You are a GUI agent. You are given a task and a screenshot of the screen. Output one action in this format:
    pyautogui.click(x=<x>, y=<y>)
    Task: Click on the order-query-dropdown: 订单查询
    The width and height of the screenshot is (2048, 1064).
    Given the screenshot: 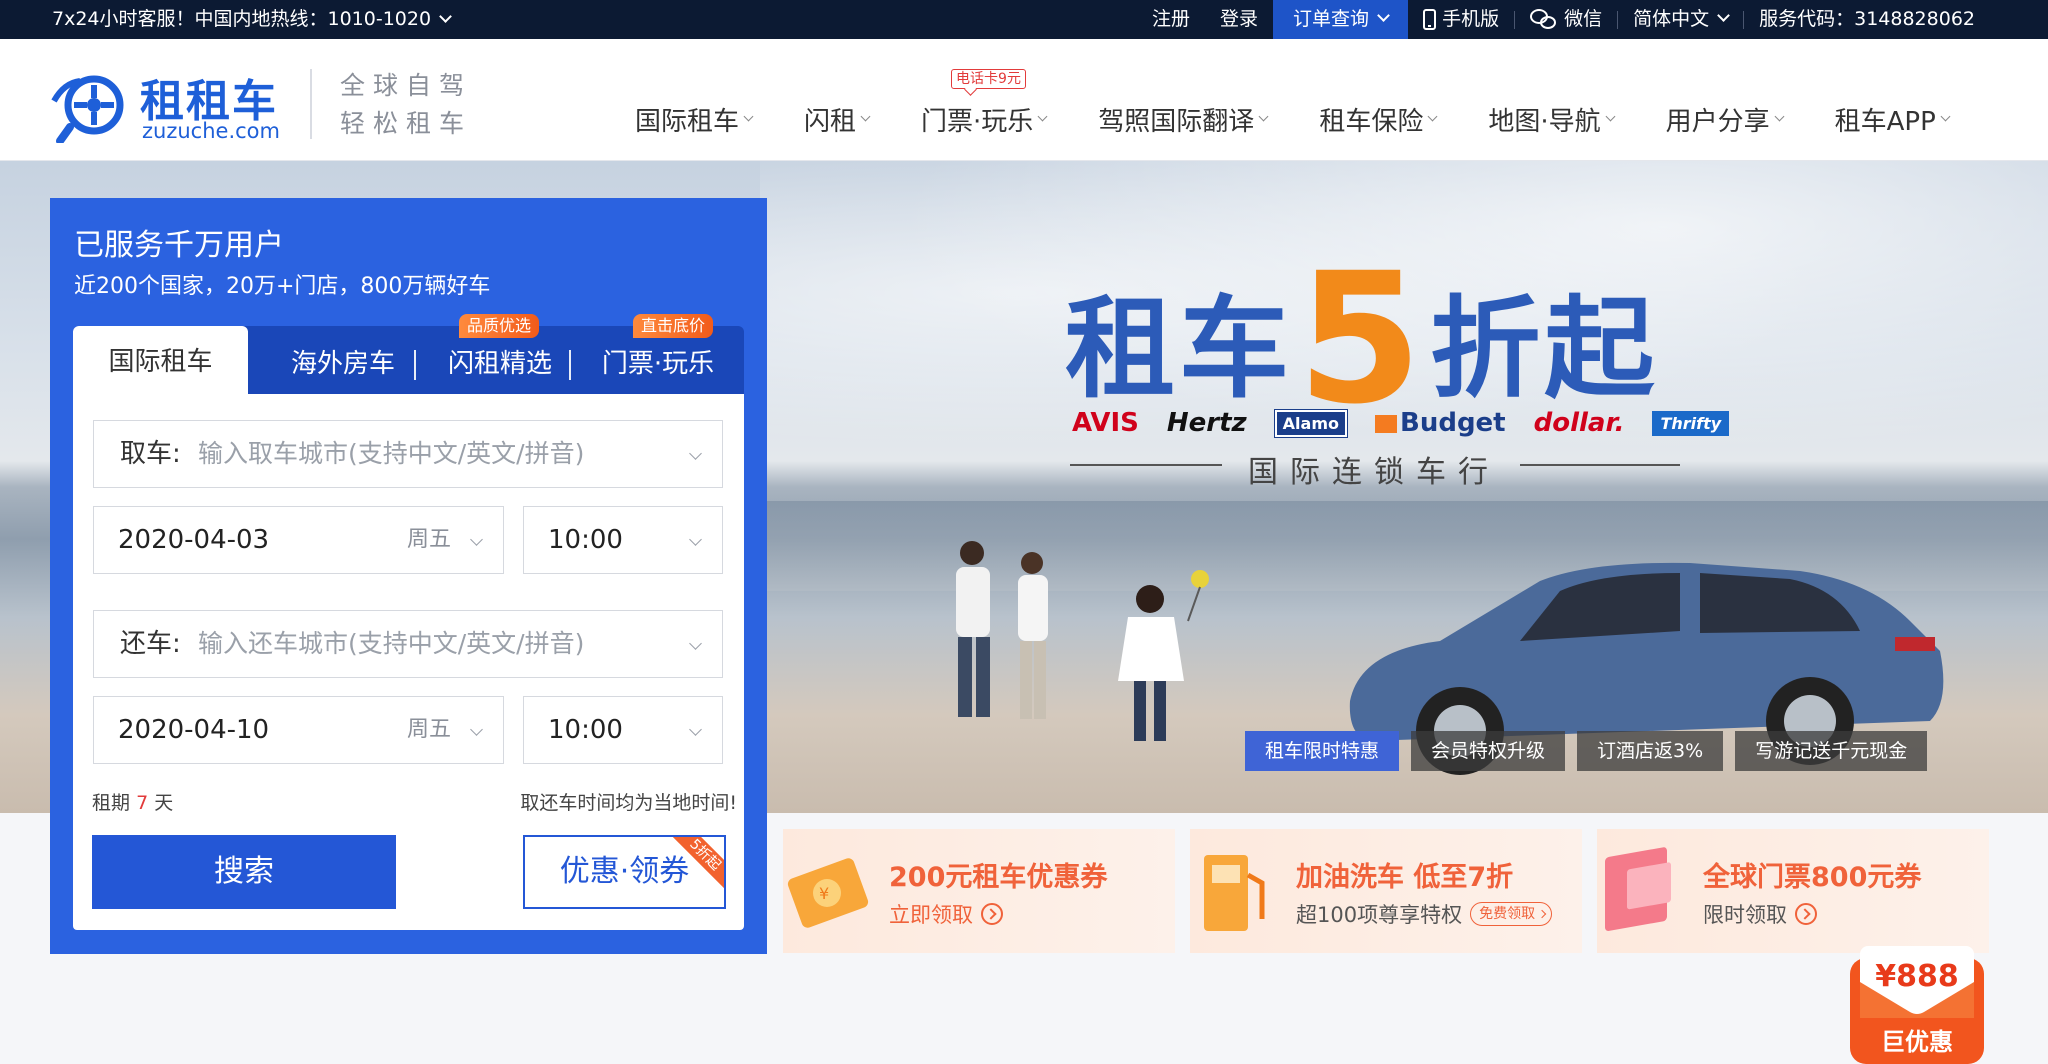 What is the action you would take?
    pyautogui.click(x=1341, y=19)
    